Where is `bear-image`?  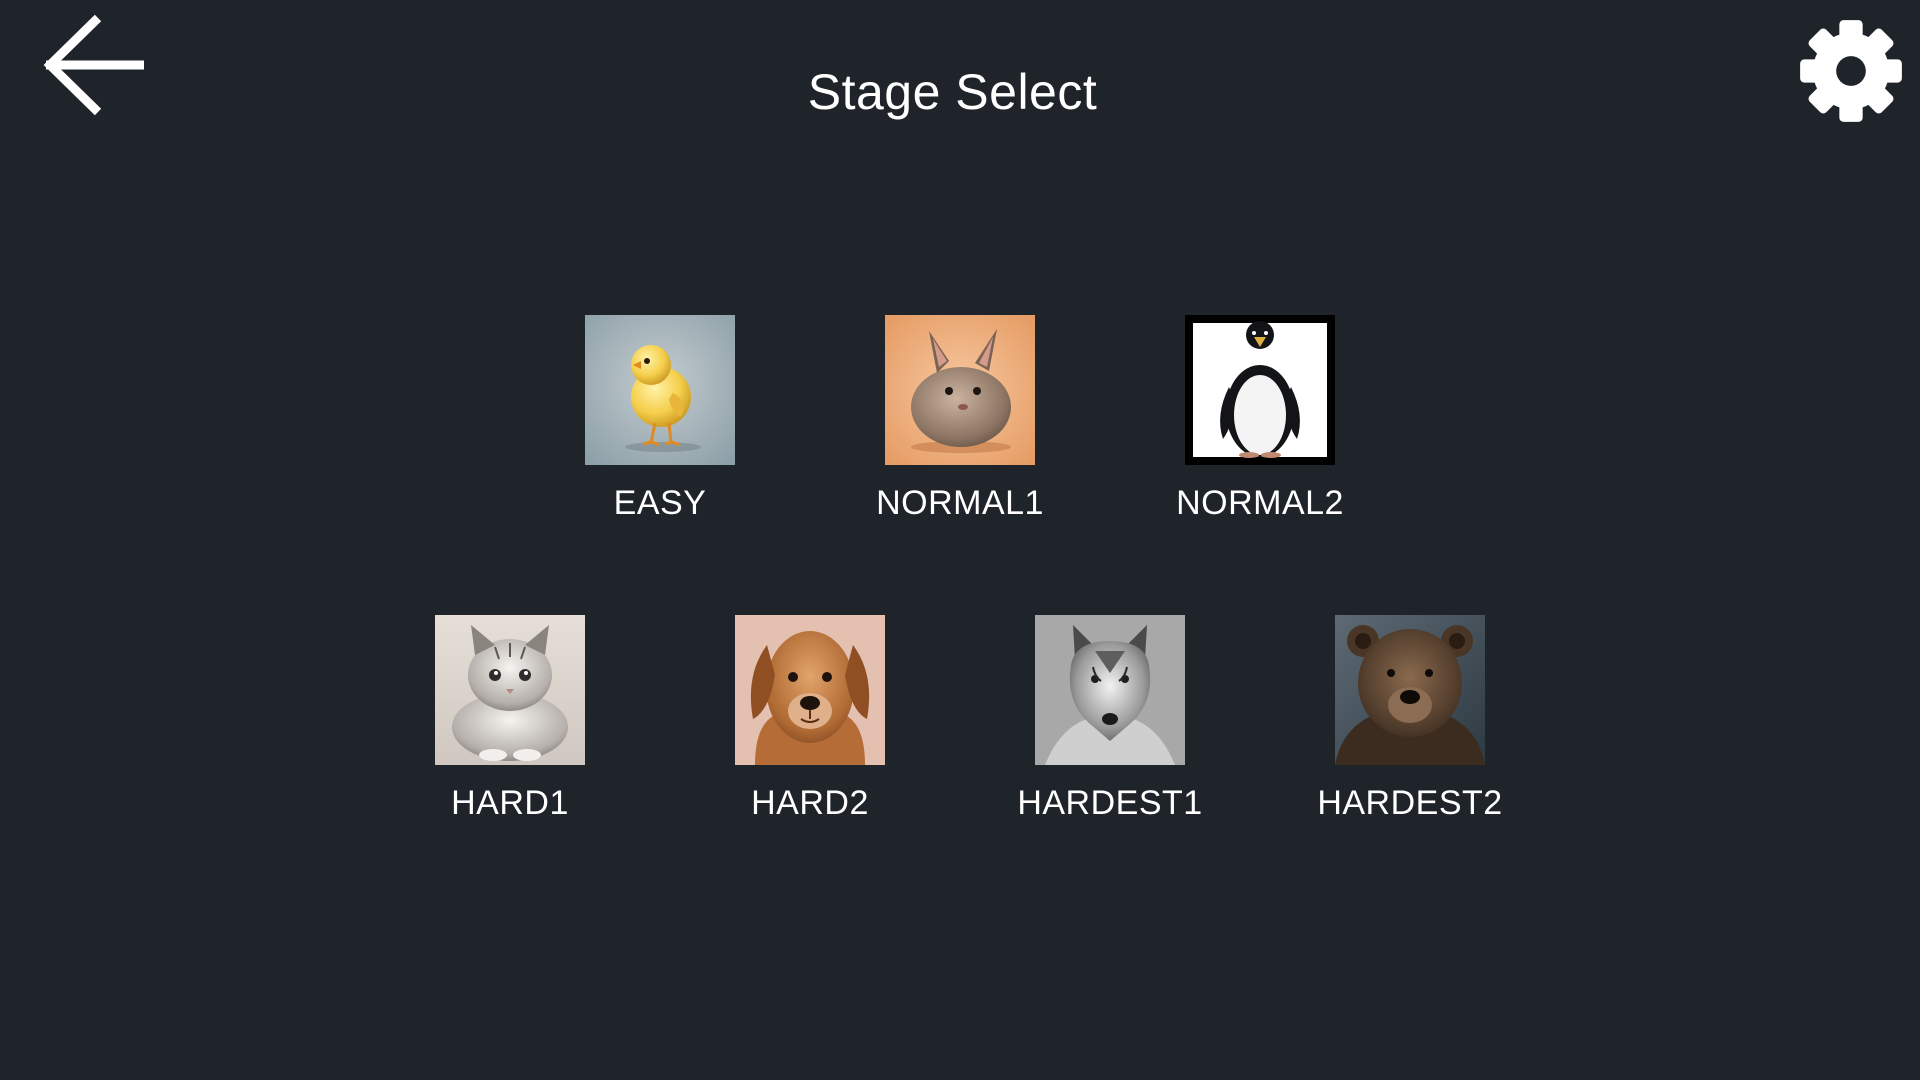
bear-image is located at coordinates (1410, 690).